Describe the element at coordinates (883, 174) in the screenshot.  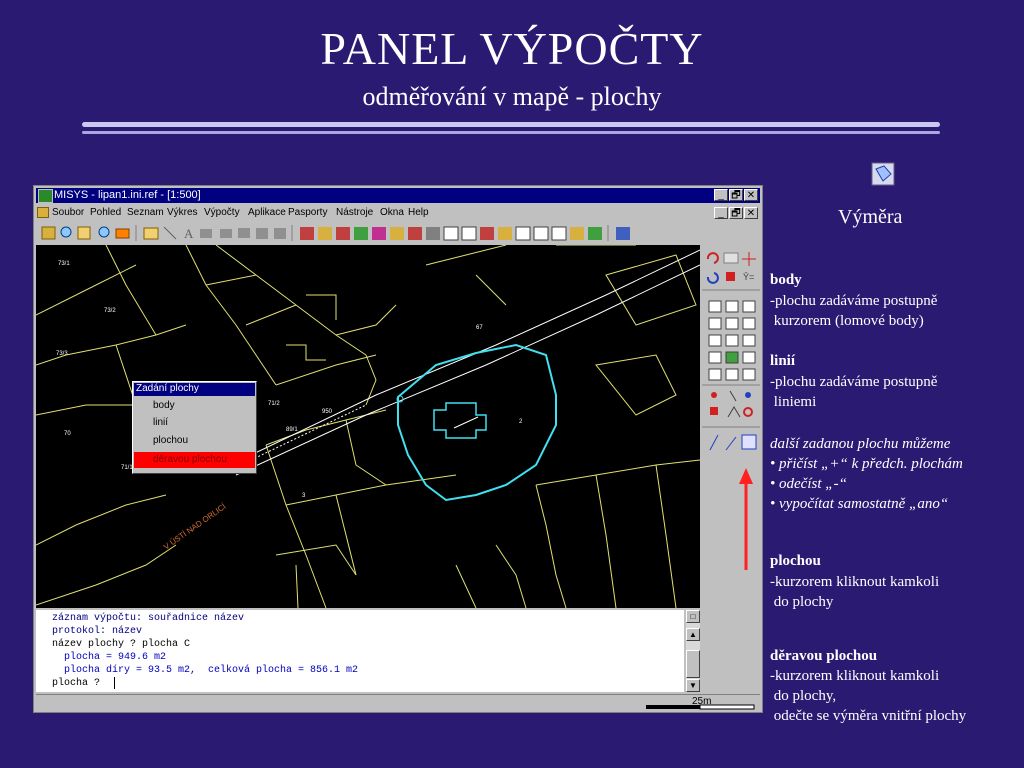
I see `vymera-icon` at that location.